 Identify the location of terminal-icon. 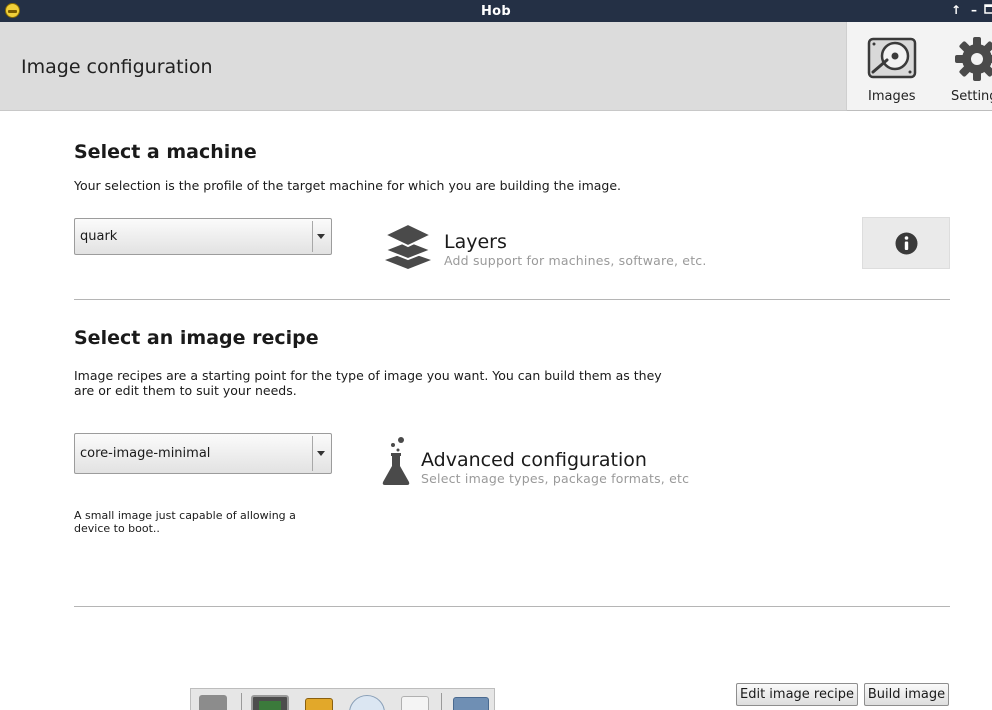
(270, 702).